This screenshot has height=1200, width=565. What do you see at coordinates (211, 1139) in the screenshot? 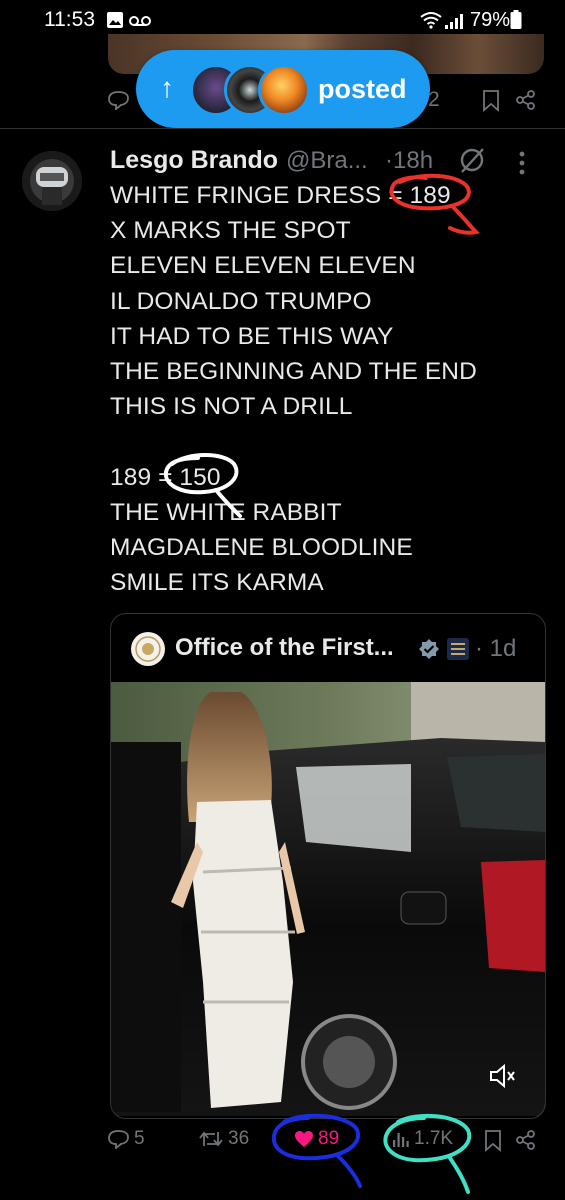
I see `repost-icon` at bounding box center [211, 1139].